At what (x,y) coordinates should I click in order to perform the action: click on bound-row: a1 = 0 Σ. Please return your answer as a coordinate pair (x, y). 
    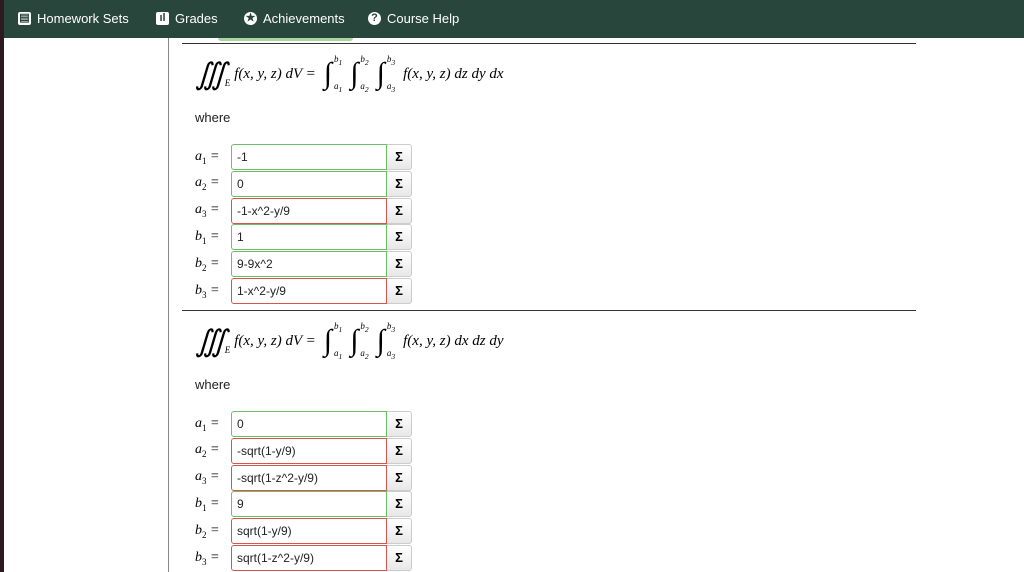
    Looking at the image, I should click on (303, 424).